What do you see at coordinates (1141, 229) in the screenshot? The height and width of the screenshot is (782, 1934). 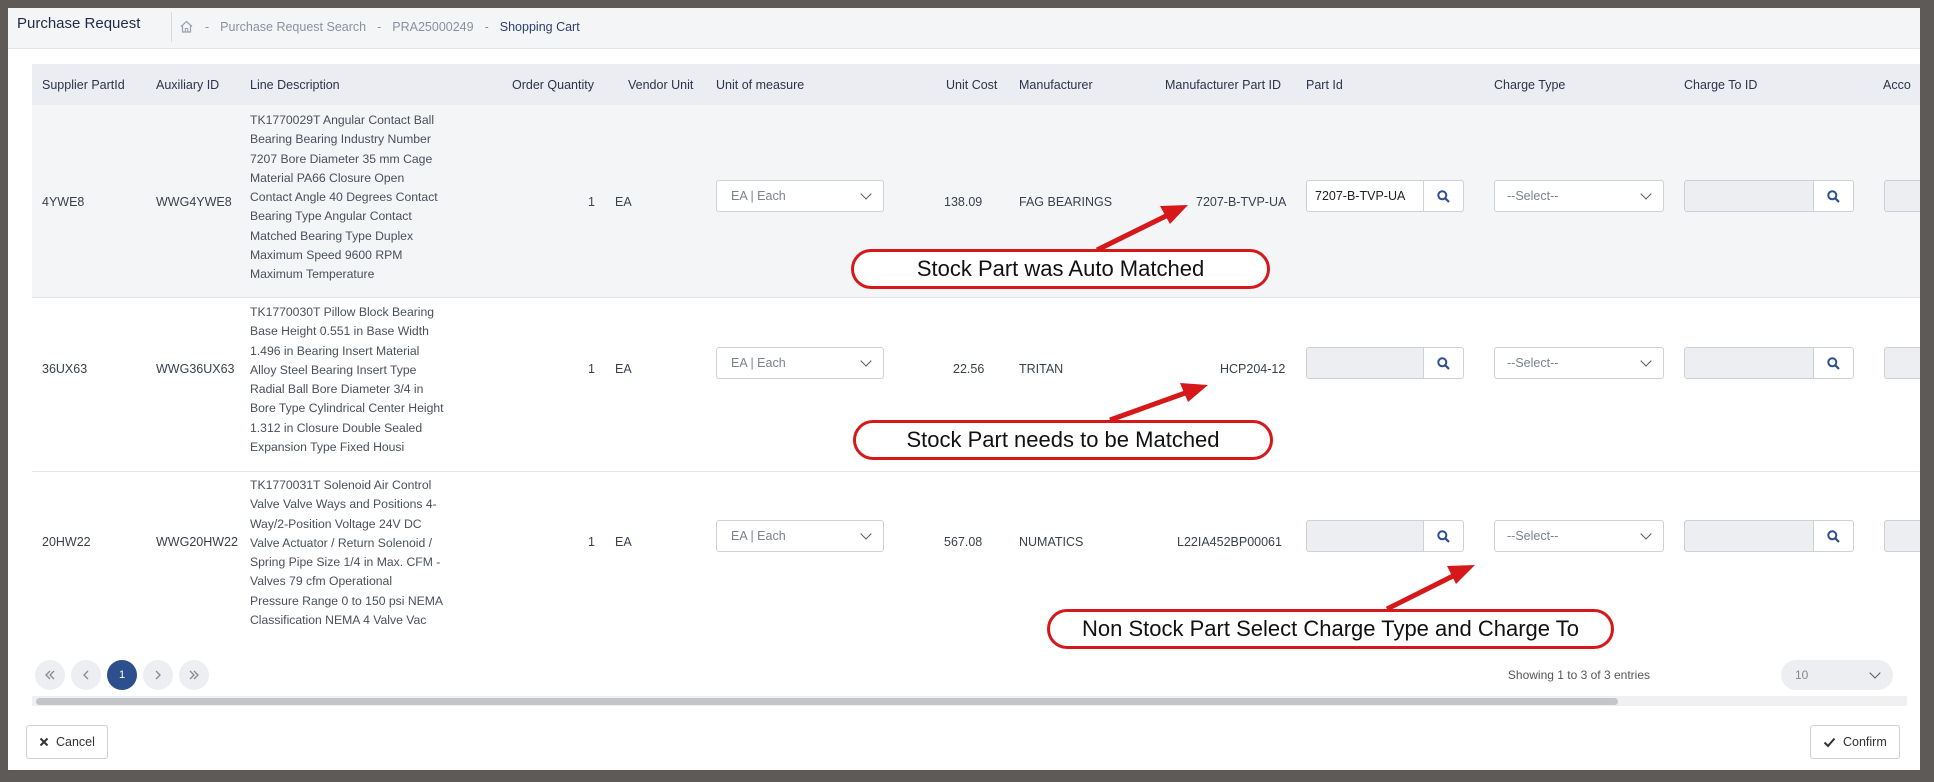 I see `arrow-auto-matched` at bounding box center [1141, 229].